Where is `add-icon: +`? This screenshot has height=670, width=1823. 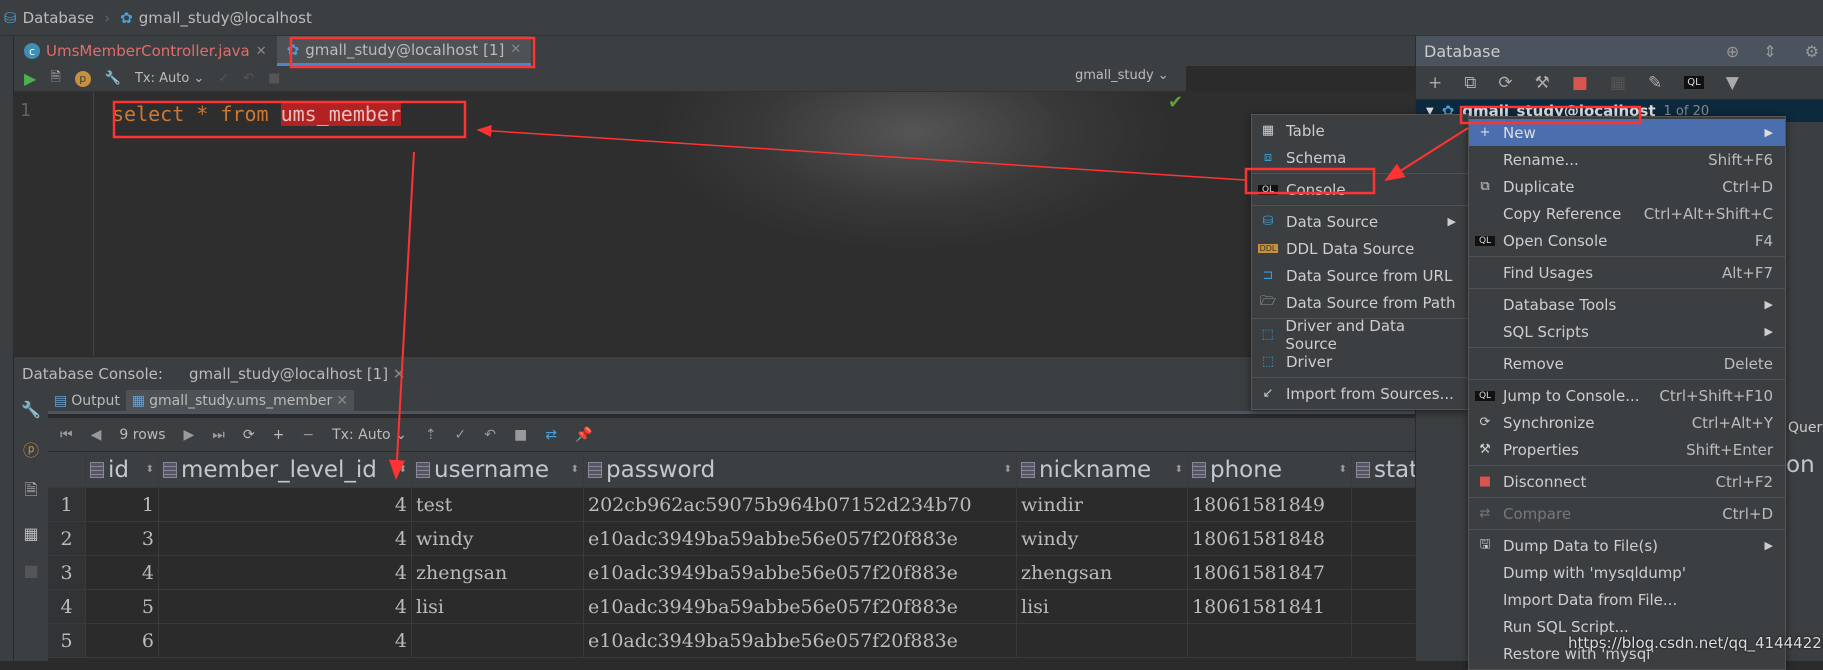 add-icon: + is located at coordinates (1435, 83).